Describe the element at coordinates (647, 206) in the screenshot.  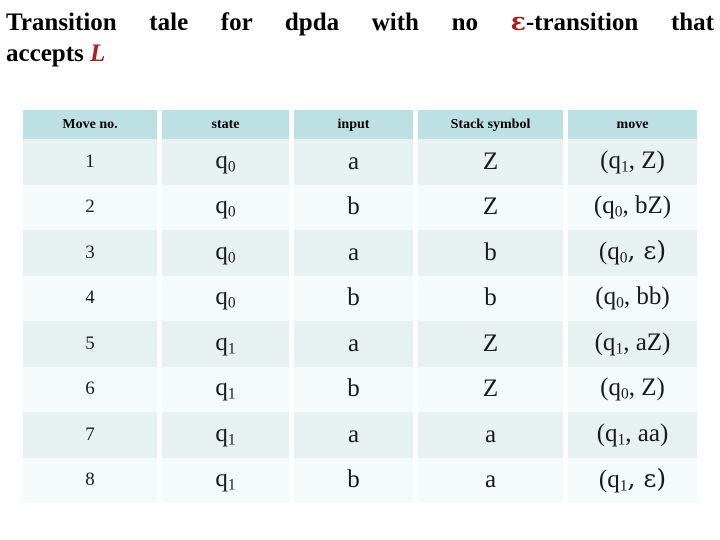
I see `move-rest: , bZ)` at that location.